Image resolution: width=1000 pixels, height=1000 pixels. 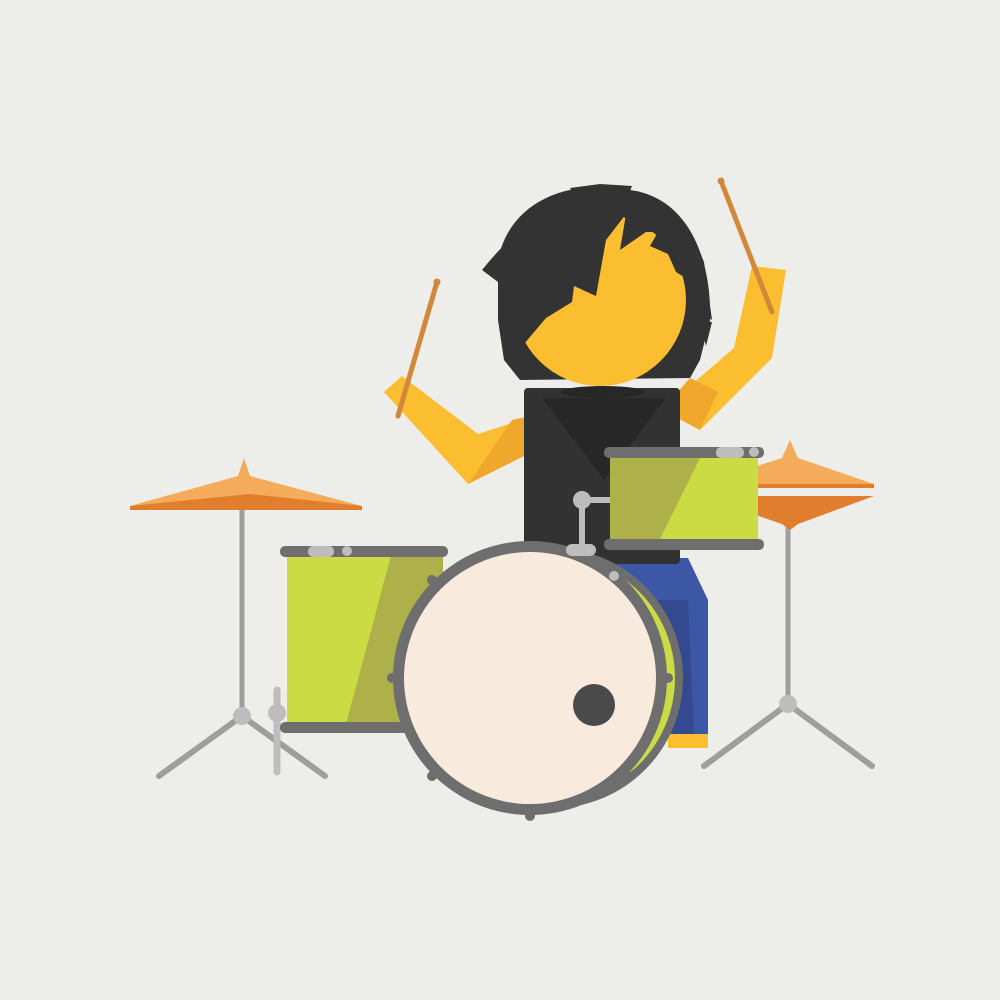 What do you see at coordinates (277, 713) in the screenshot?
I see `pedal-rod-joint` at bounding box center [277, 713].